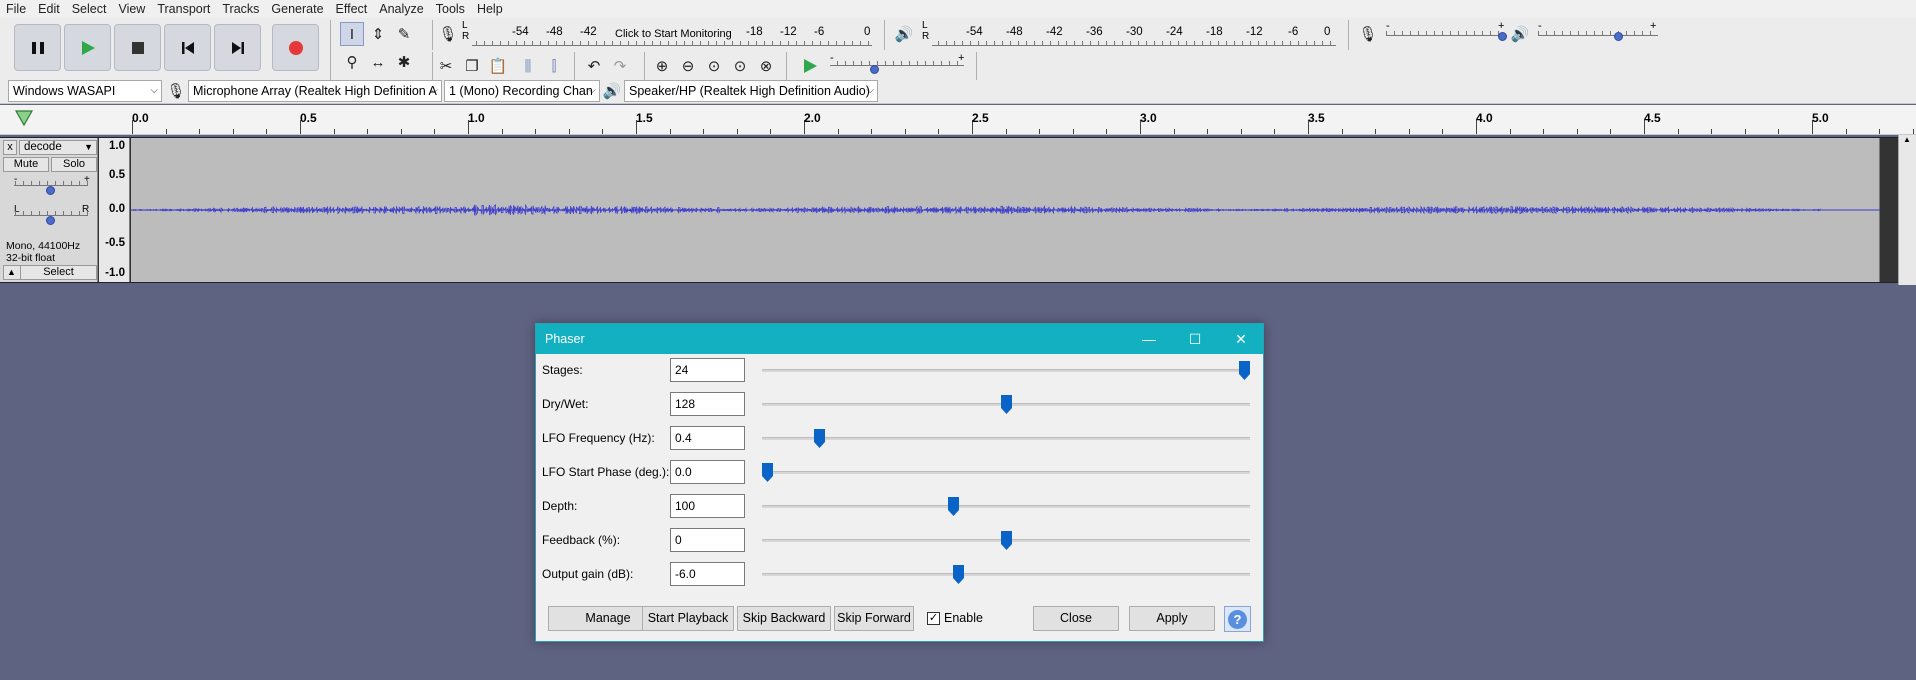 The height and width of the screenshot is (680, 1916). Describe the element at coordinates (26, 164) in the screenshot. I see `mute-button: Mute` at that location.